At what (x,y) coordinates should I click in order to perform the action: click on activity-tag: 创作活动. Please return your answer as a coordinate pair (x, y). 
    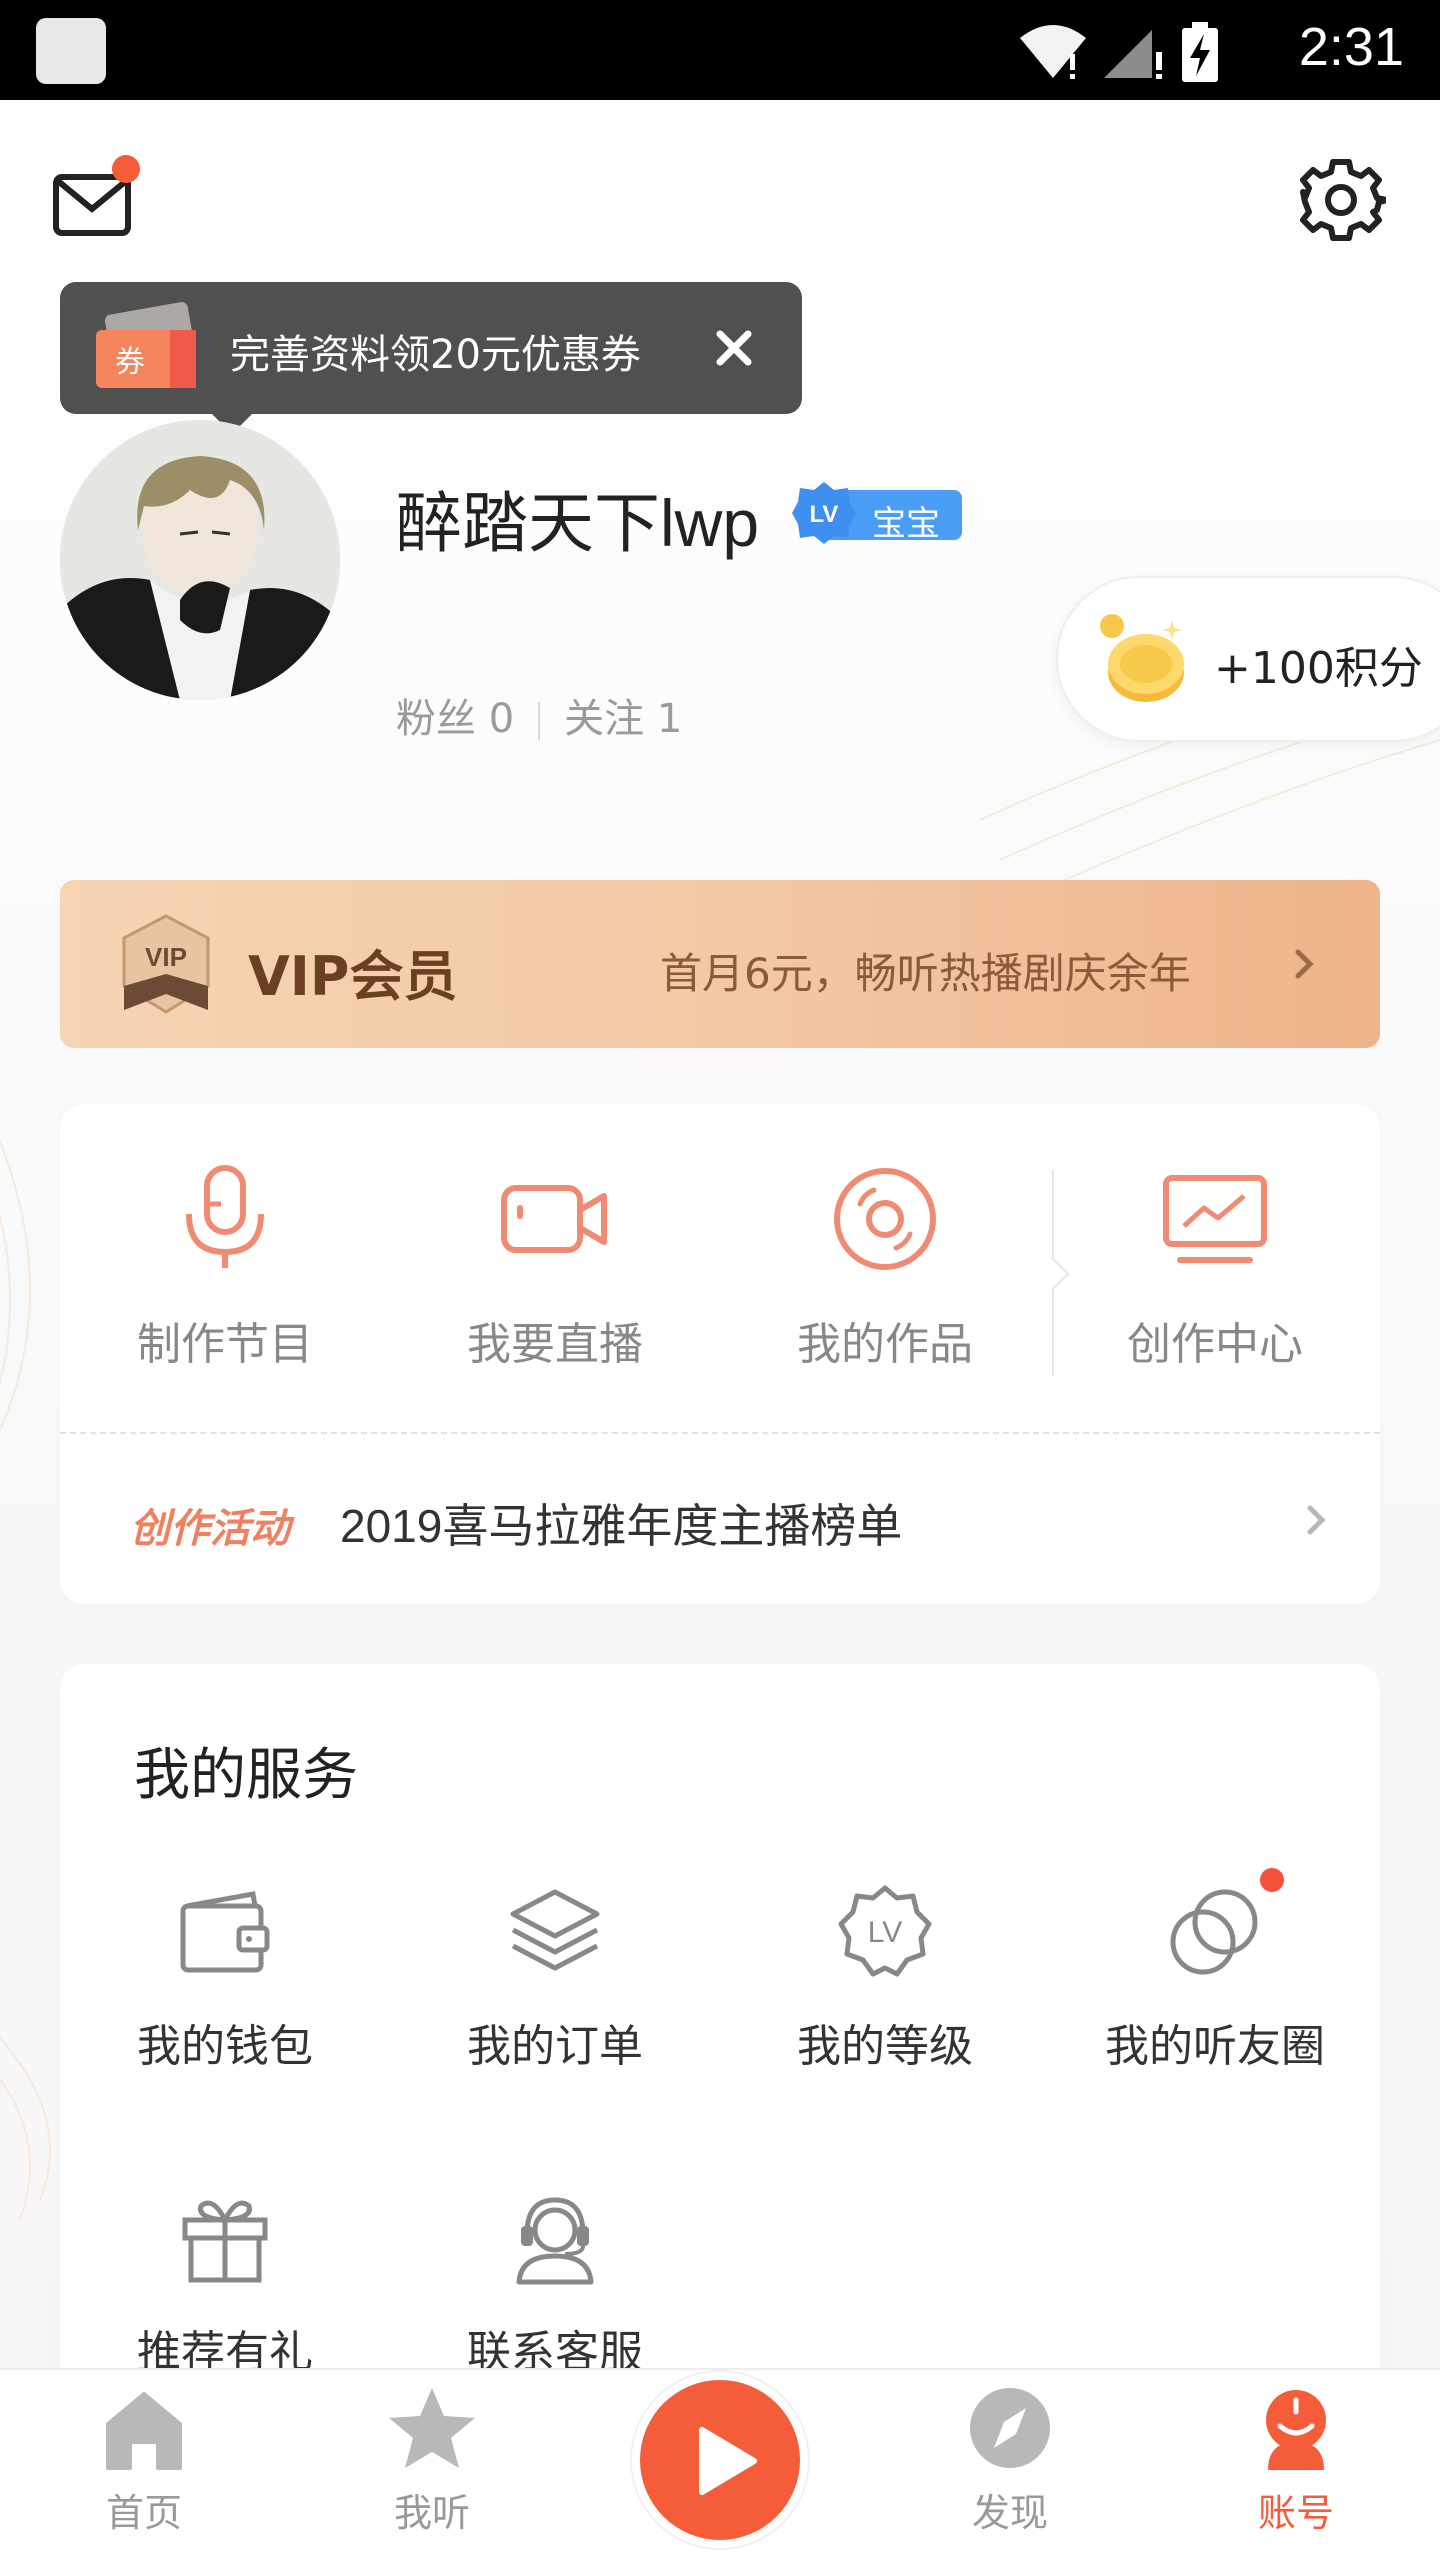
    Looking at the image, I should click on (210, 1529).